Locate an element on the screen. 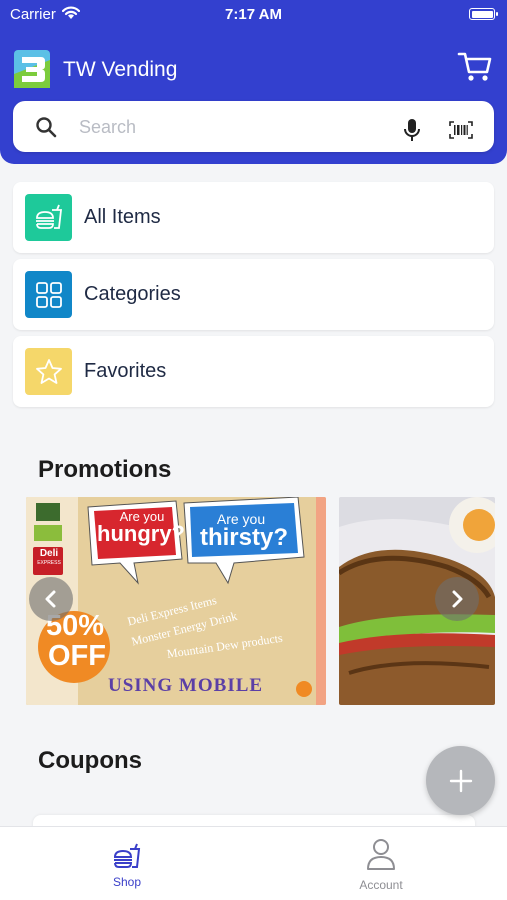 Image resolution: width=507 pixels, height=900 pixels. menu-label-categories: Categories is located at coordinates (132, 294).